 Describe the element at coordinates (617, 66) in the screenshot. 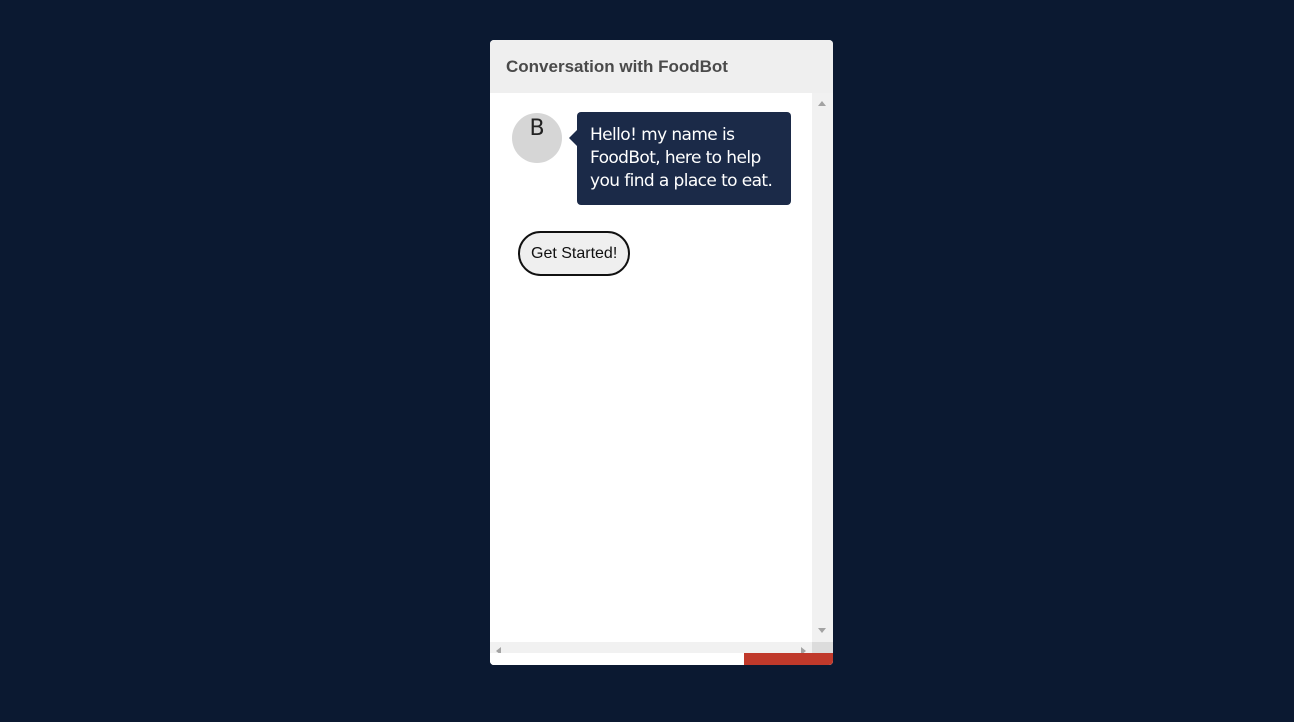

I see `chat-title: Conversation with FoodBot` at that location.